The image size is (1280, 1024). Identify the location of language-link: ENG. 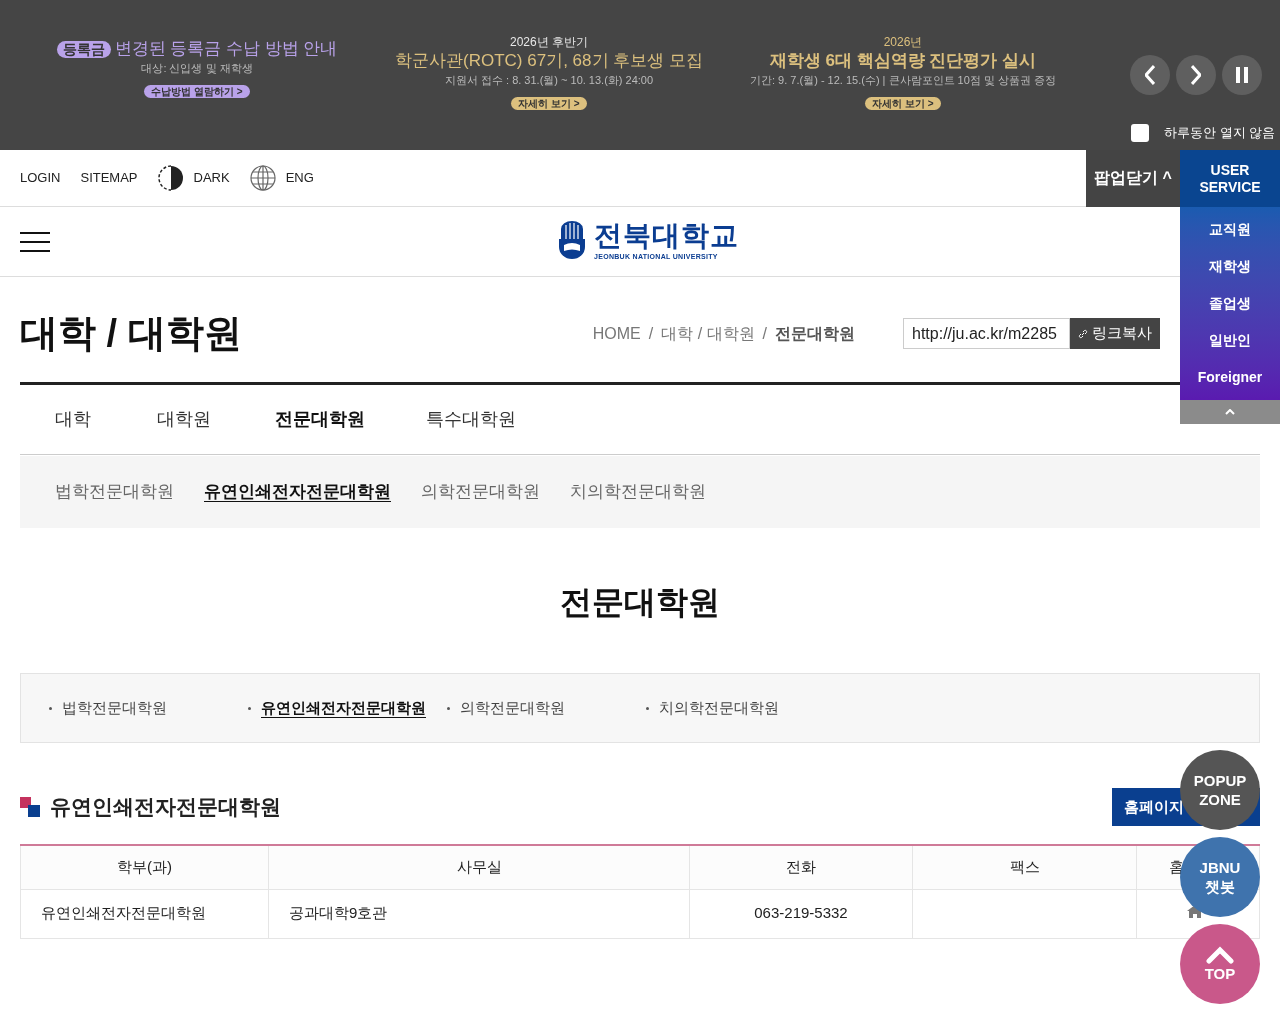
(281, 178).